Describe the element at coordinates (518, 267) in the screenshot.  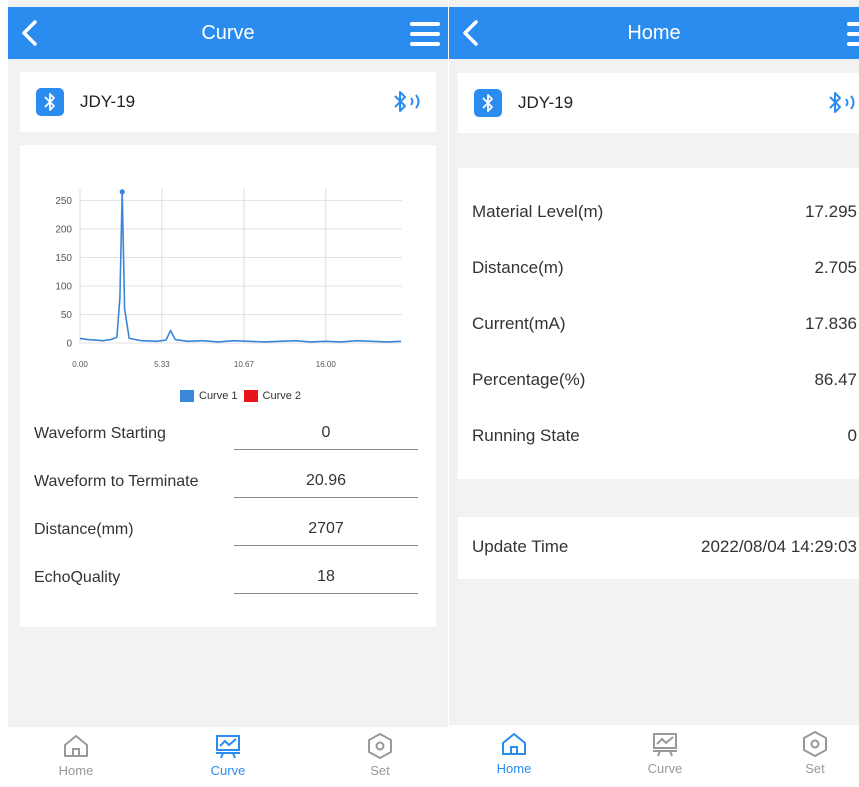
I see `reading-label: Distance(m)` at that location.